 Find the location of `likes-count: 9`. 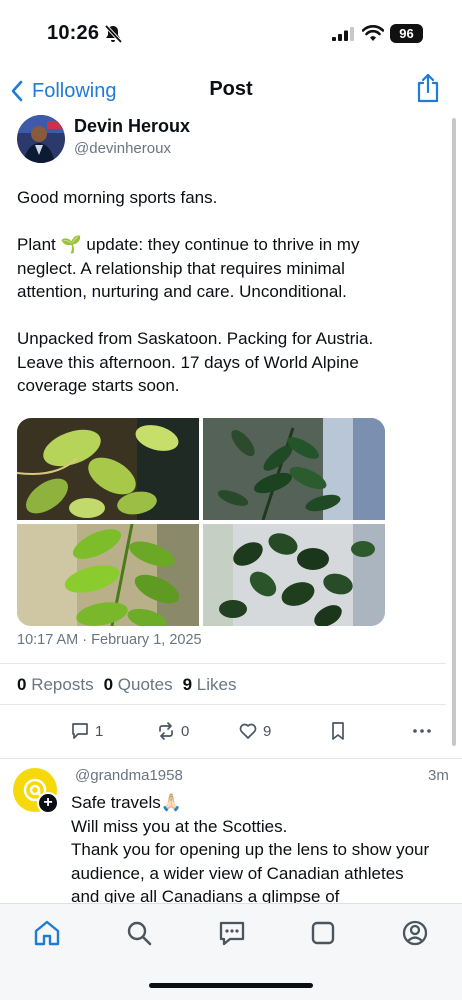

likes-count: 9 is located at coordinates (187, 684).